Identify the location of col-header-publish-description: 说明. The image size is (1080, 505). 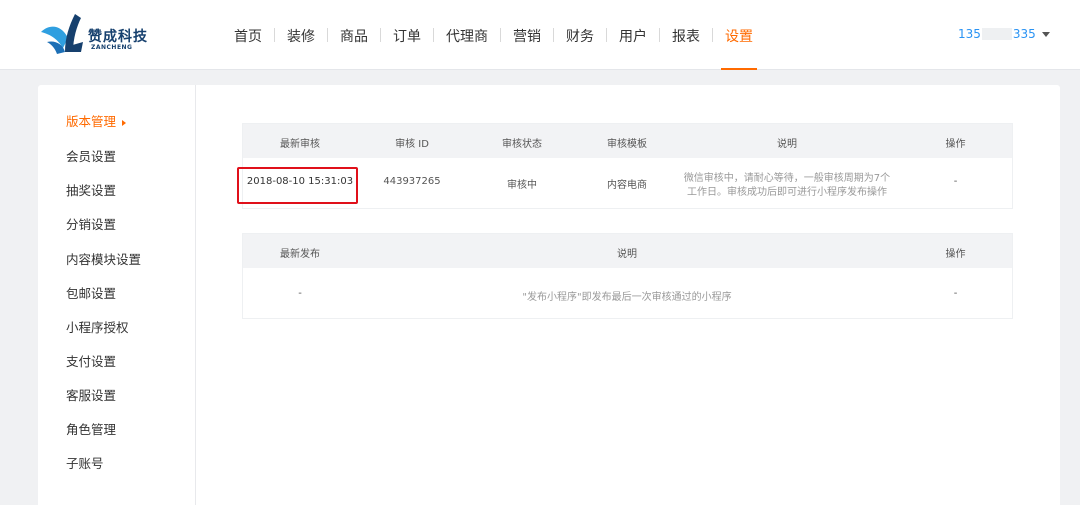
(627, 254).